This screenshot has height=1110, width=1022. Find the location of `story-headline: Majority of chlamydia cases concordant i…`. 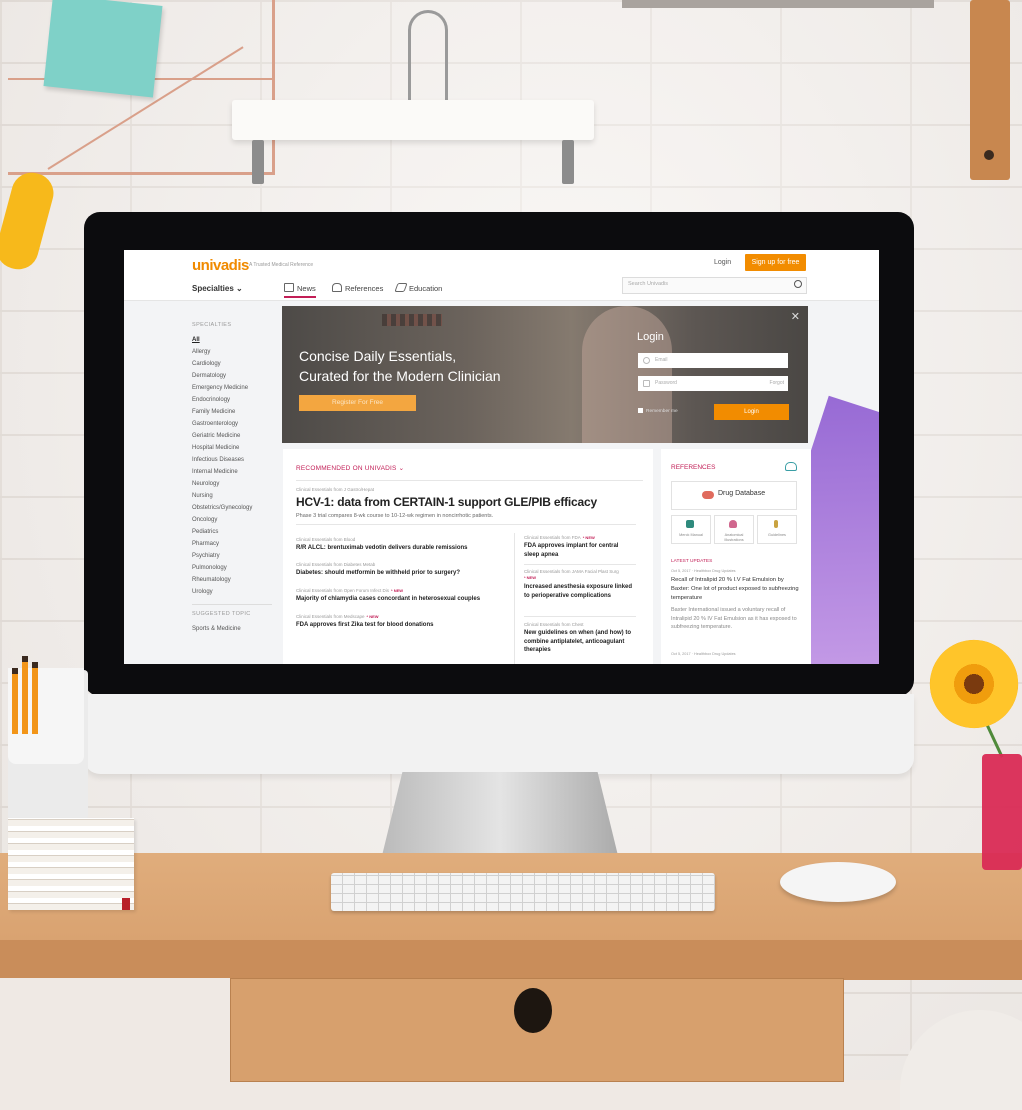

story-headline: Majority of chlamydia cases concordant i… is located at coordinates (403, 599).